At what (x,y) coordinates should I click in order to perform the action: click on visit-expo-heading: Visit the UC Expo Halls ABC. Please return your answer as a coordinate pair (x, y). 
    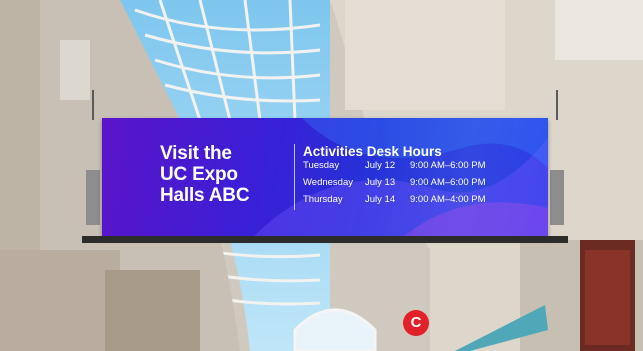
    Looking at the image, I should click on (220, 174).